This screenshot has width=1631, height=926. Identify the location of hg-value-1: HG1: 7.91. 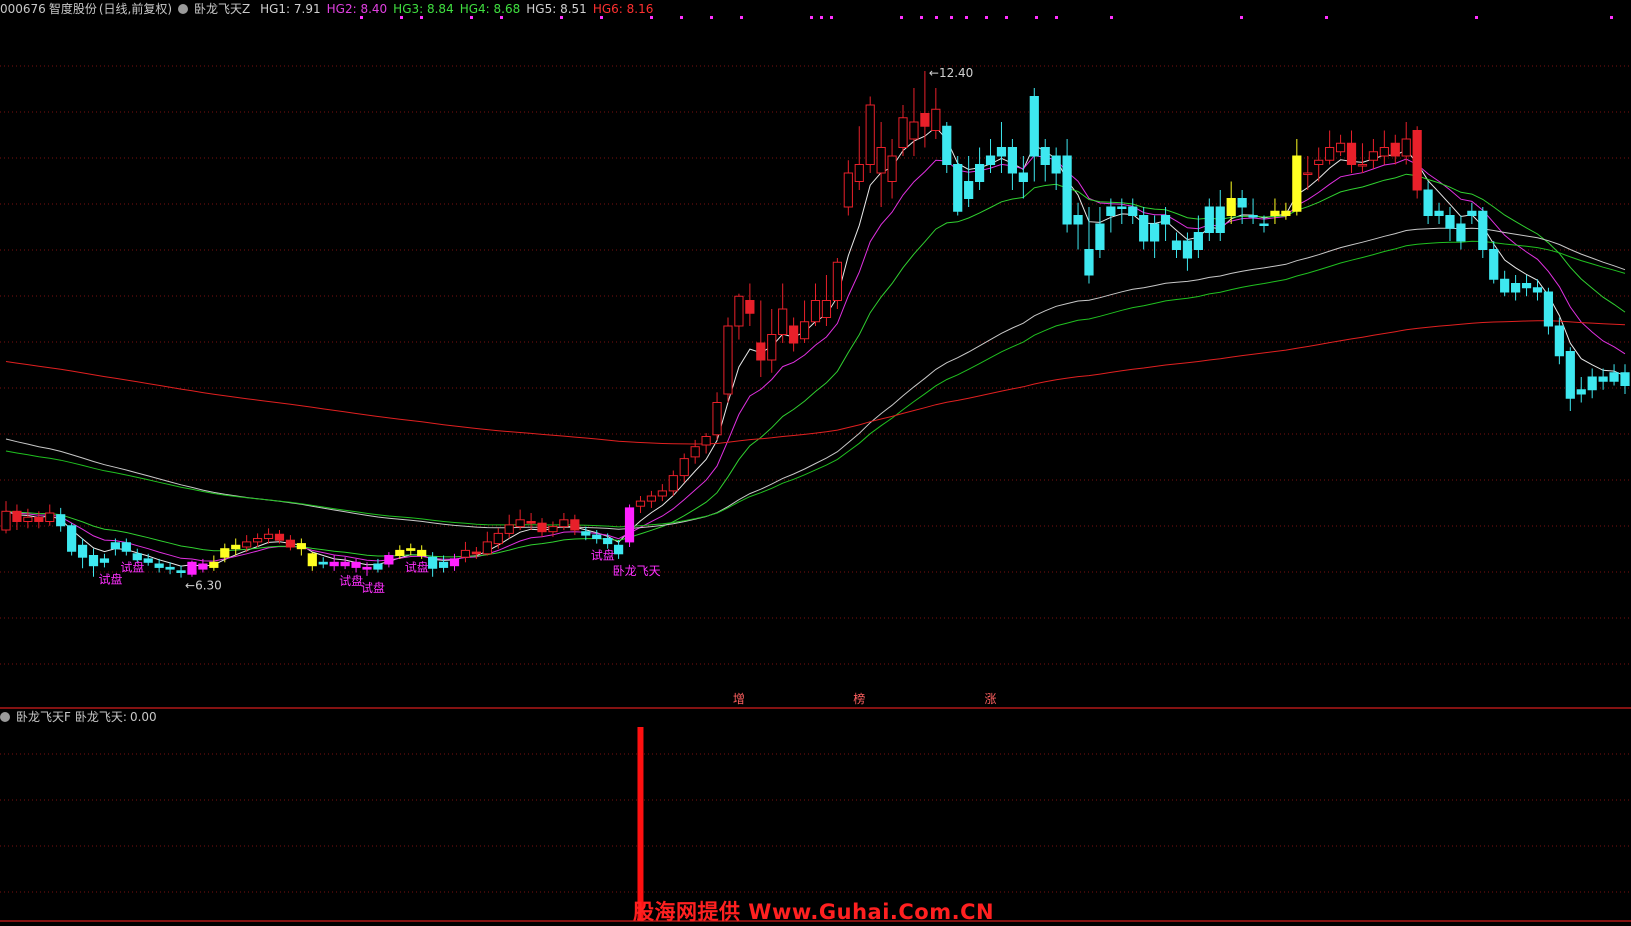
(290, 9).